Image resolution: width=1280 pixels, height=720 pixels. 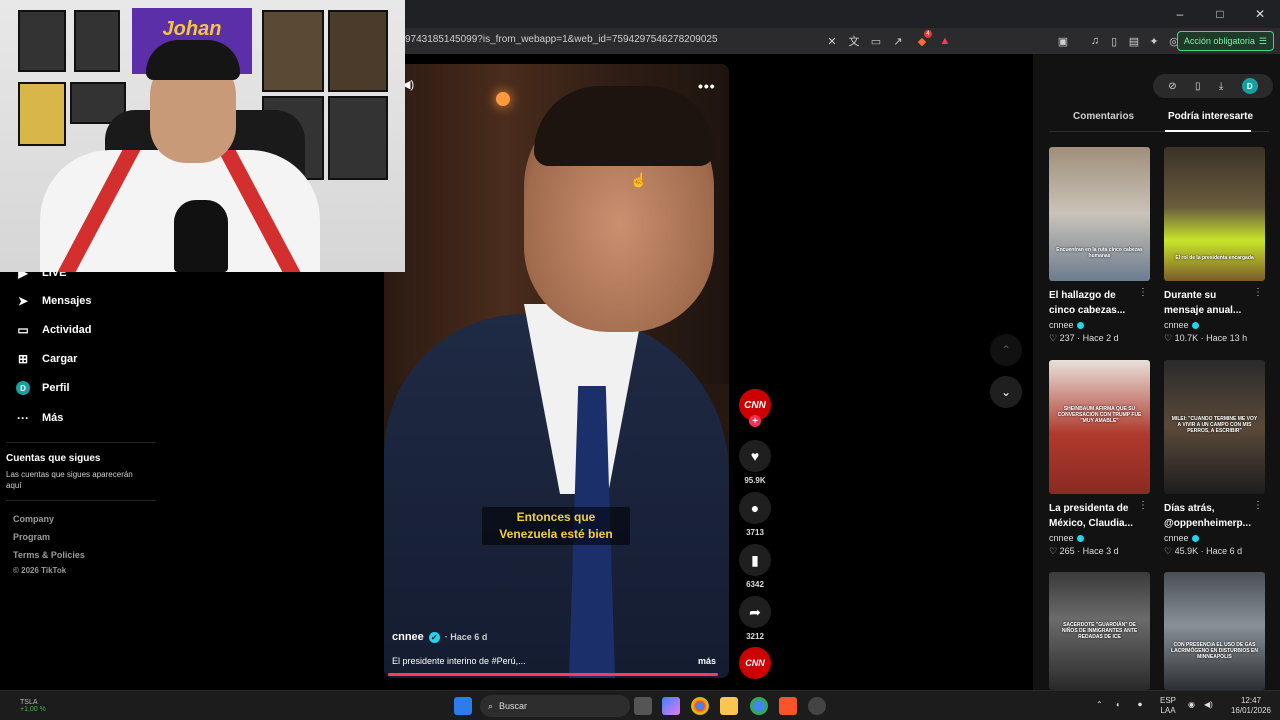 What do you see at coordinates (555, 706) in the screenshot?
I see `taskbar-search: ⌕ Buscar` at bounding box center [555, 706].